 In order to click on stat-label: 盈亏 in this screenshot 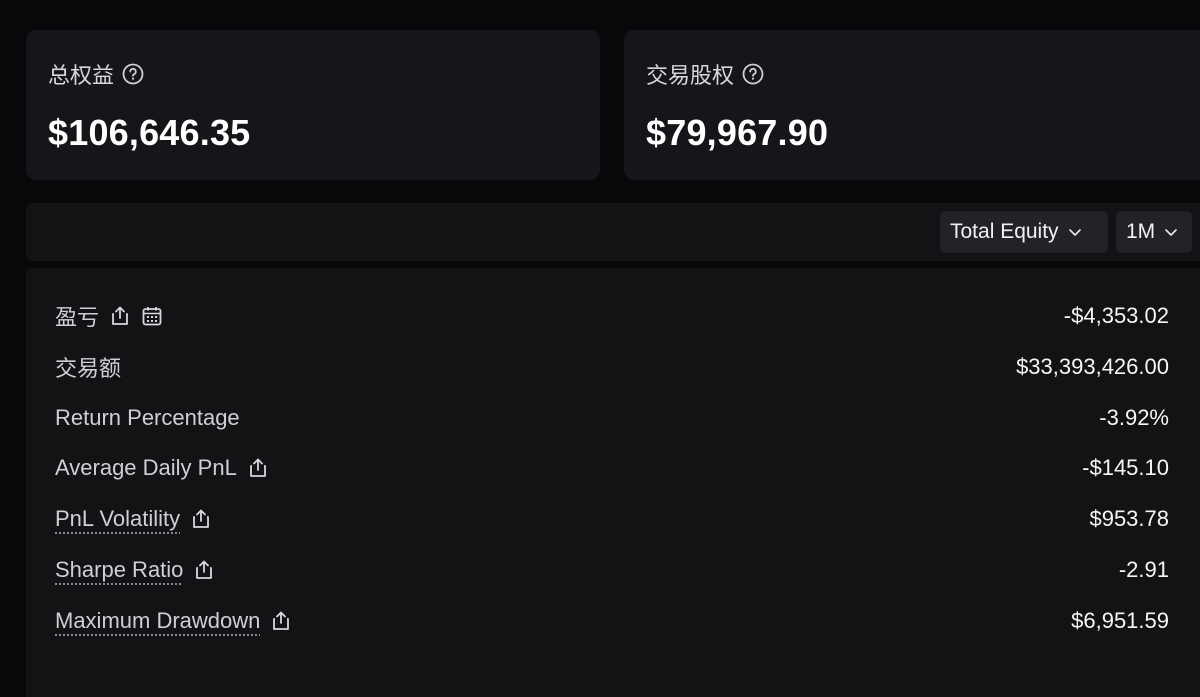, I will do `click(77, 317)`.